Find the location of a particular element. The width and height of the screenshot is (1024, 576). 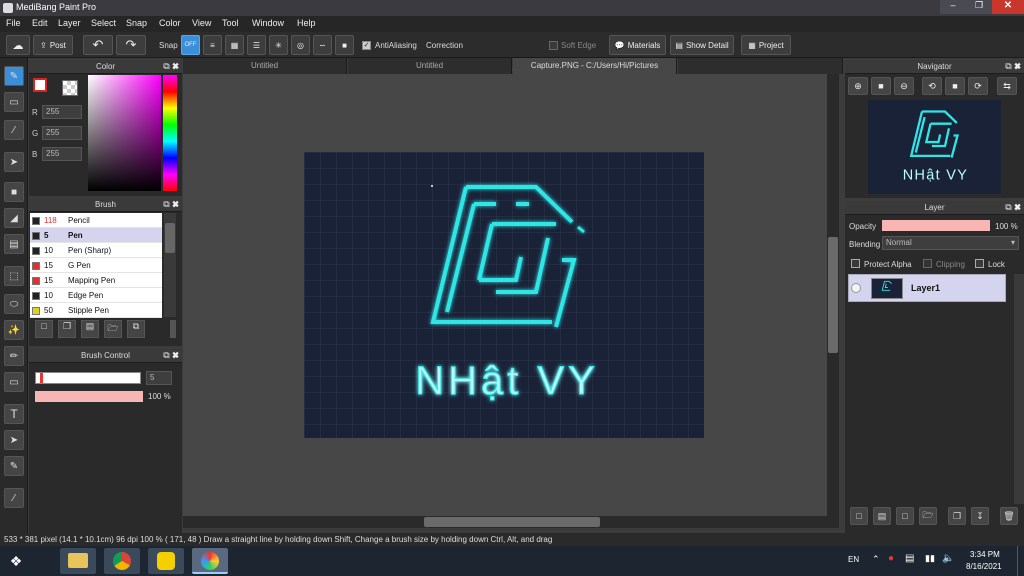

tray-app-icon: ● is located at coordinates (891, 558).